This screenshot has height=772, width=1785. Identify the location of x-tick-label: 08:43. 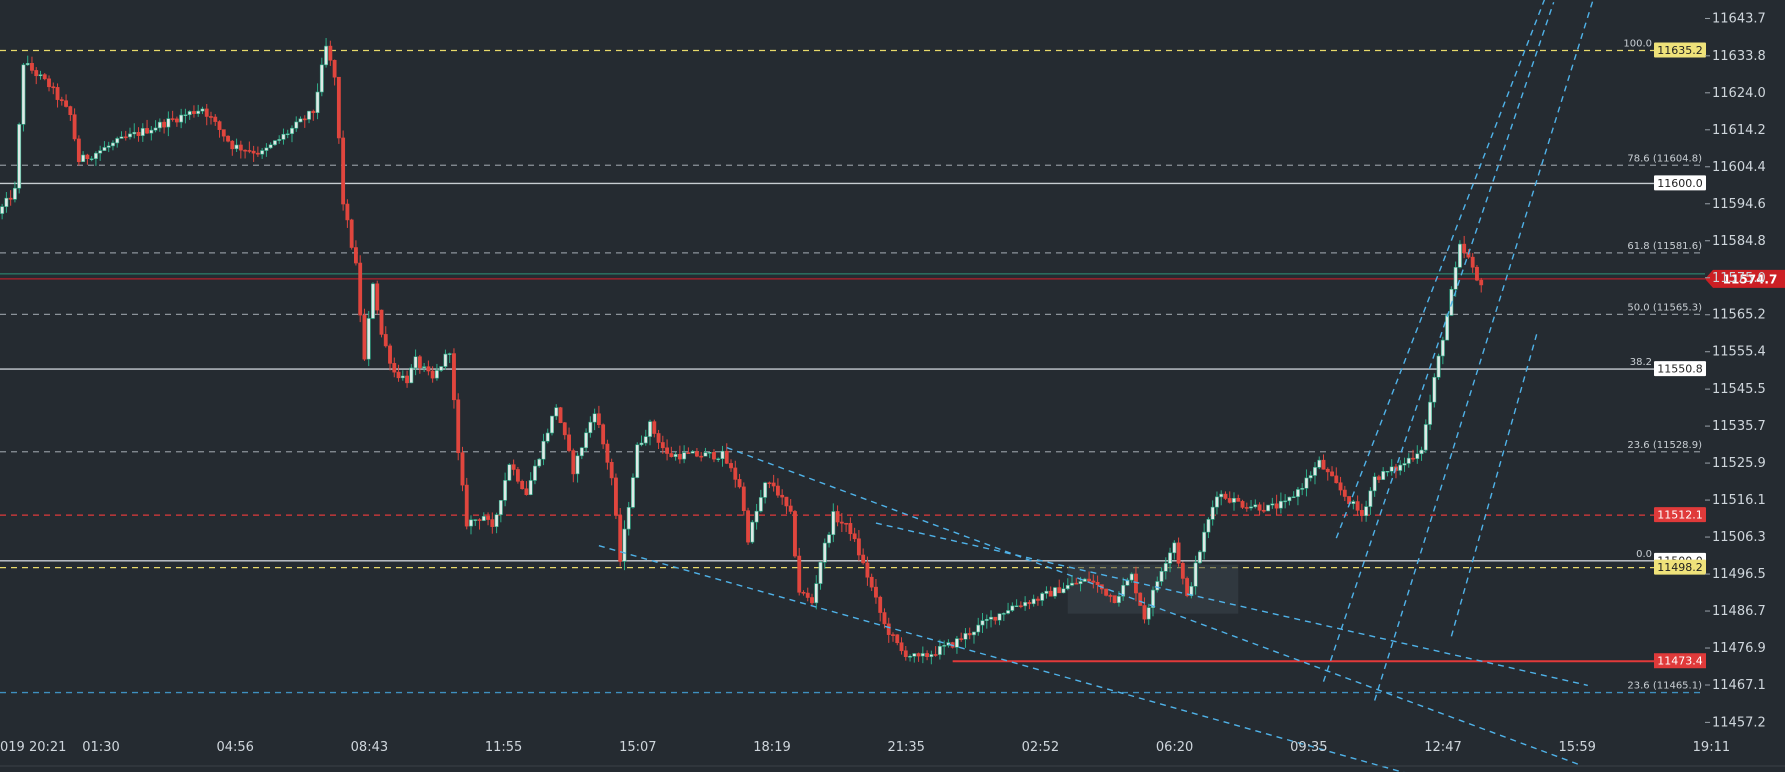
(369, 747).